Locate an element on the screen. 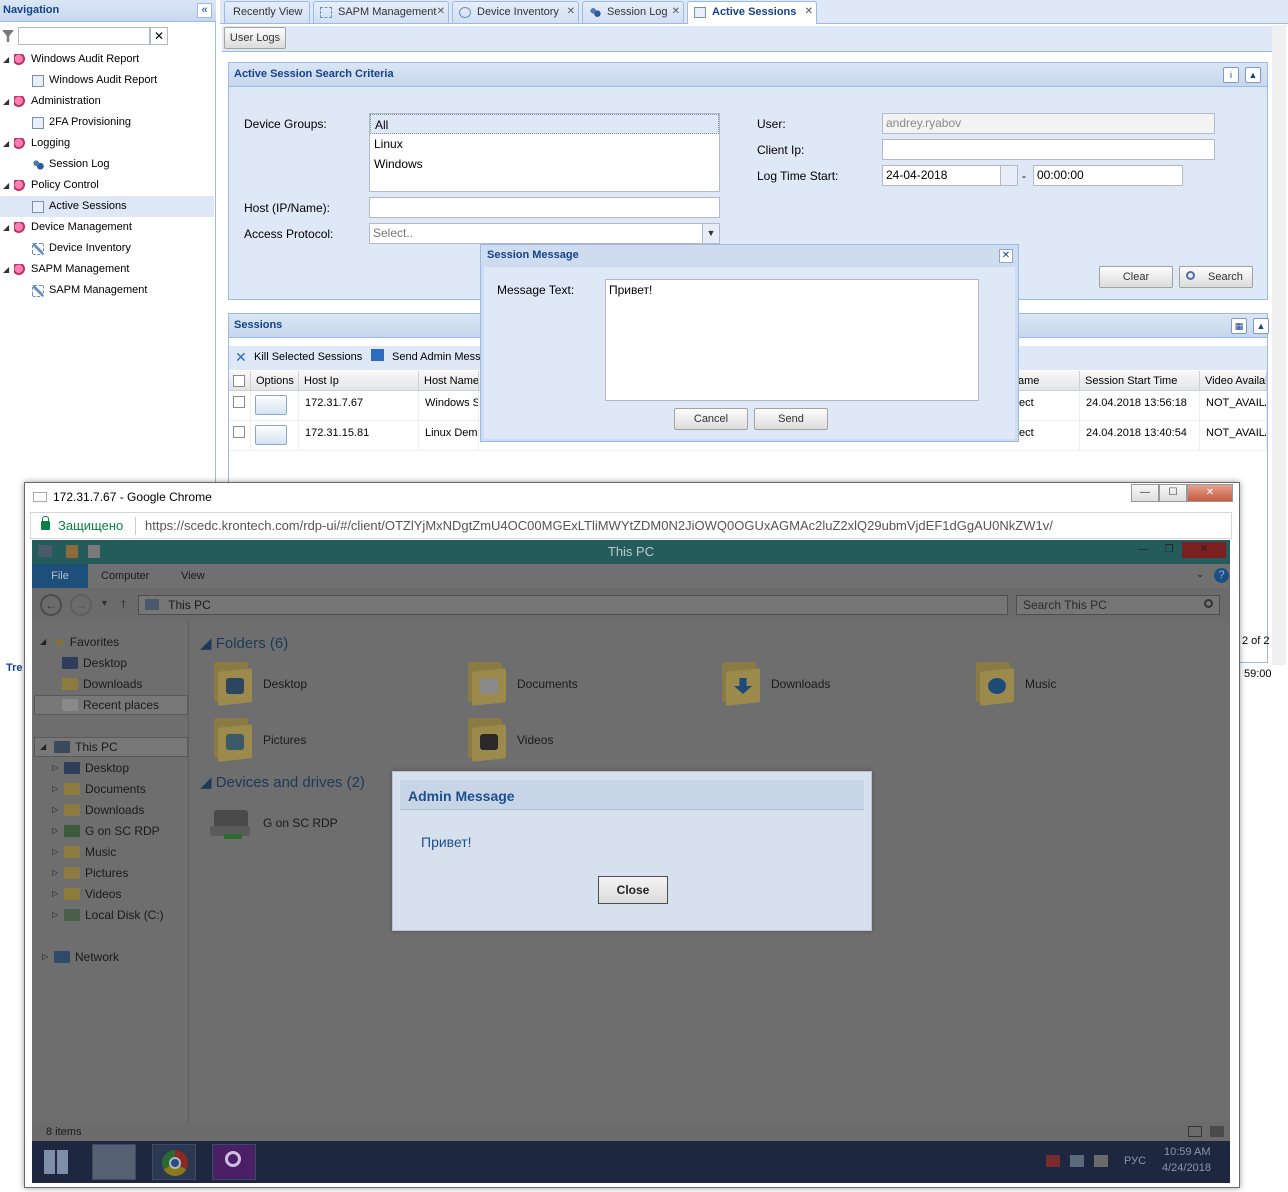 The width and height of the screenshot is (1288, 1192). tab-active-sessions: Active Sessions ✕ is located at coordinates (752, 12).